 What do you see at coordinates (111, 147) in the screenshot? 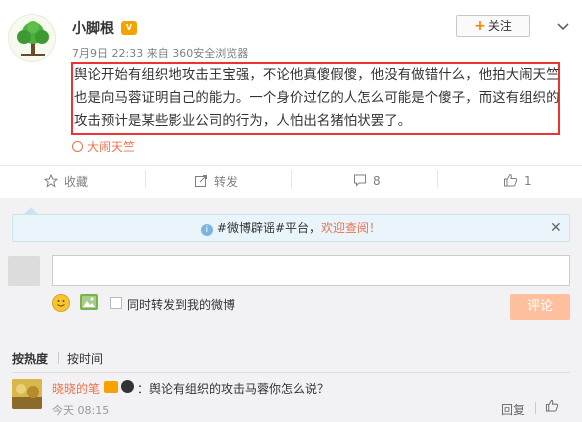
I see `location-label: 大闹天竺` at bounding box center [111, 147].